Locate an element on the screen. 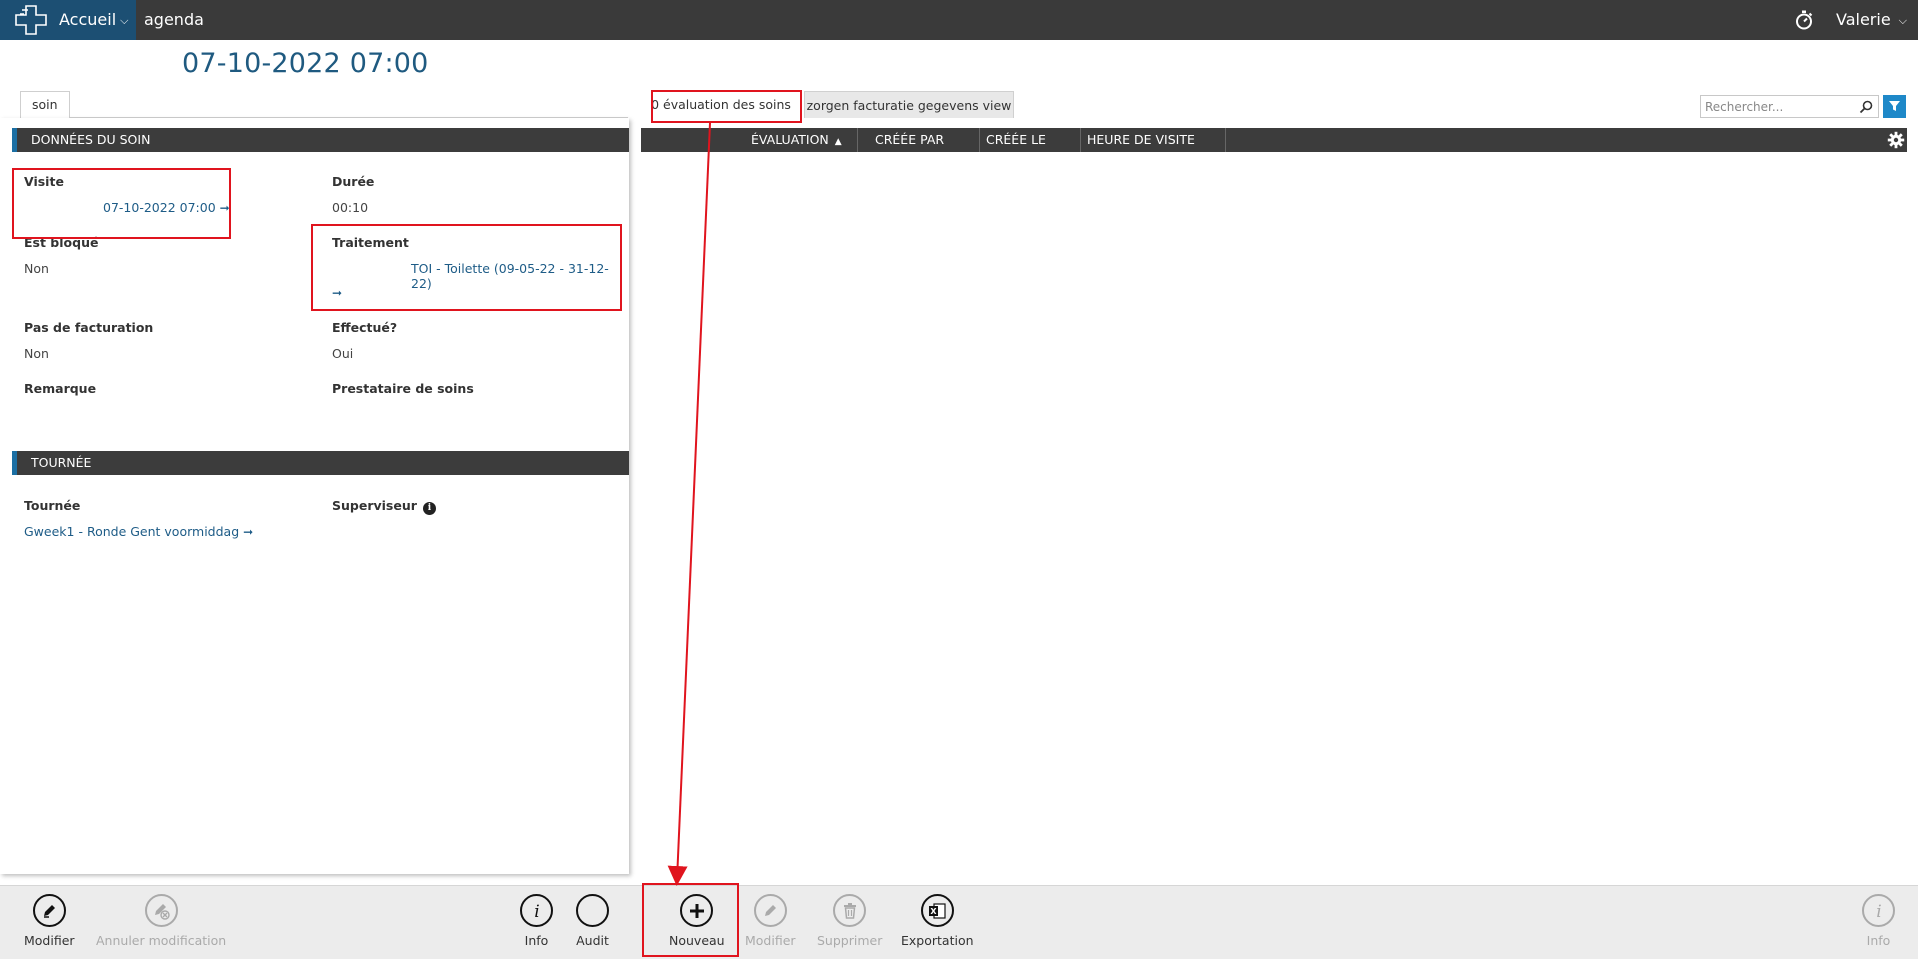 The image size is (1918, 959). traitement-label: Traitement is located at coordinates (370, 242).